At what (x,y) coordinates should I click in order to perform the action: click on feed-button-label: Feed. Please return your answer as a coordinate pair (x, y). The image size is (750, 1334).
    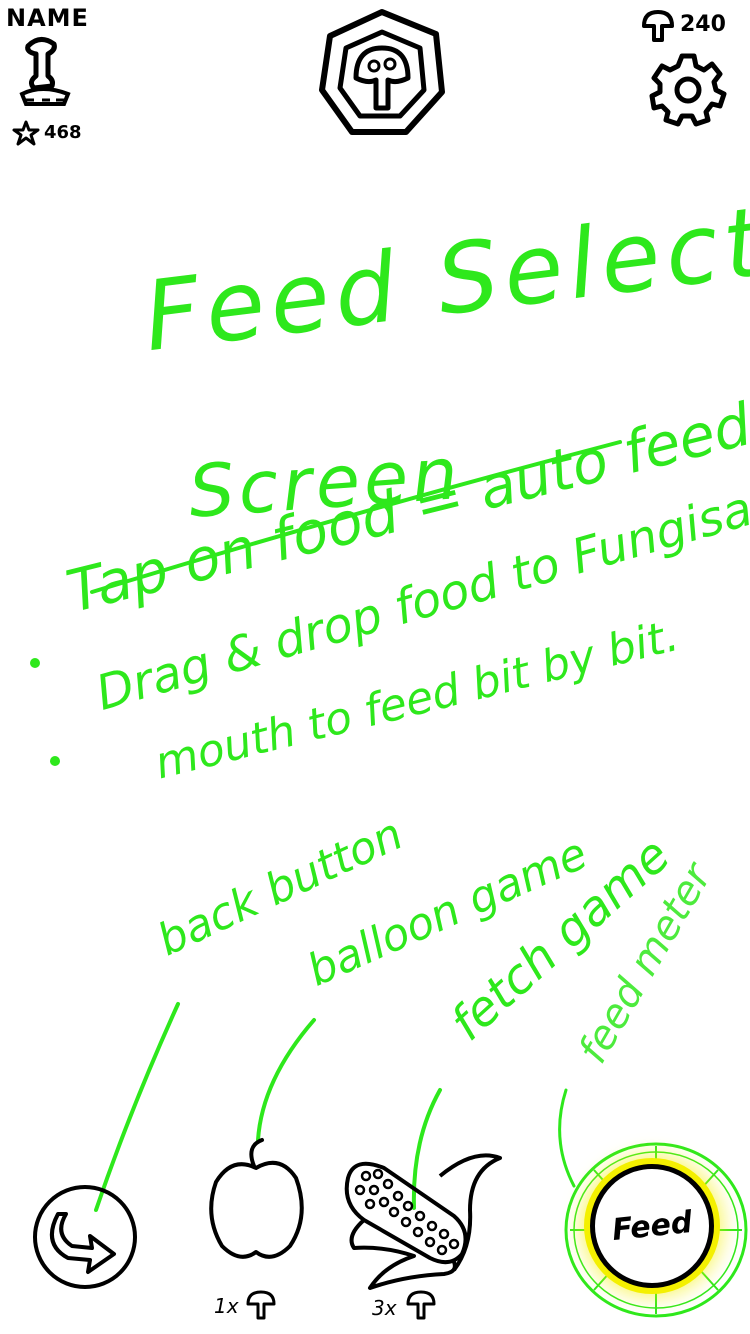
    Looking at the image, I should click on (652, 1226).